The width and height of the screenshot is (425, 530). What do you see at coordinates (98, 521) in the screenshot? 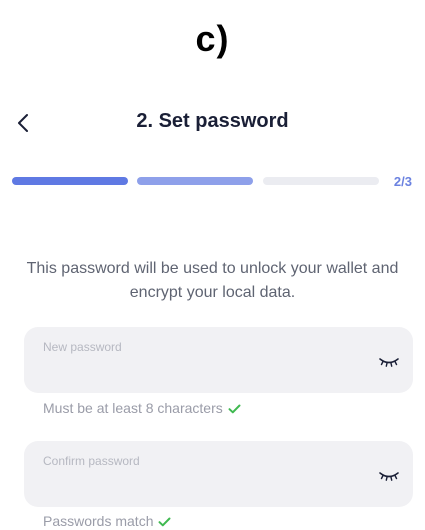
I see `passwords-match-hint-text: Passwords match` at bounding box center [98, 521].